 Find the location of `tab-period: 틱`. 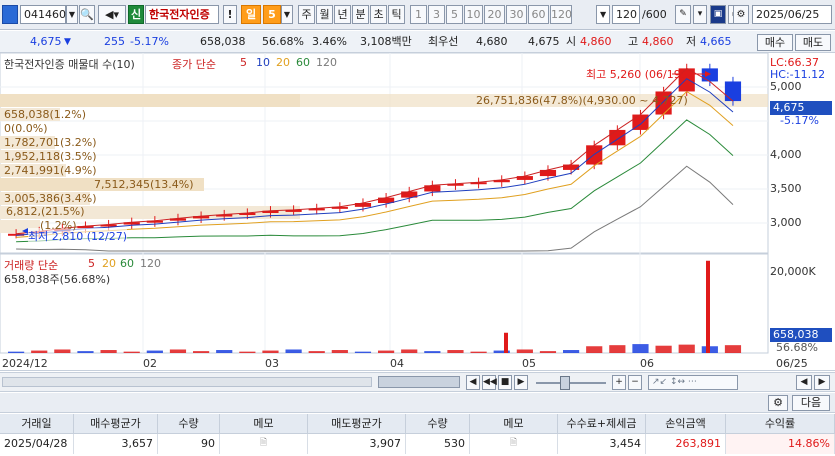

tab-period: 틱 is located at coordinates (396, 14).